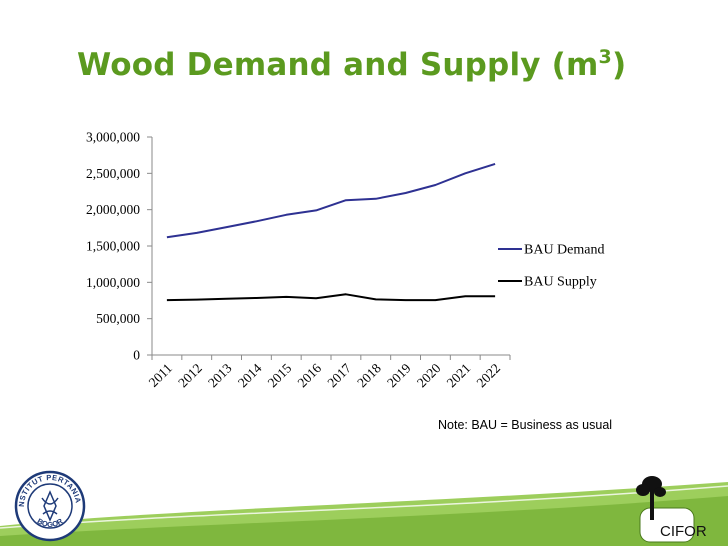 The width and height of the screenshot is (728, 546). What do you see at coordinates (331, 200) in the screenshot?
I see `series-line-bau-demand` at bounding box center [331, 200].